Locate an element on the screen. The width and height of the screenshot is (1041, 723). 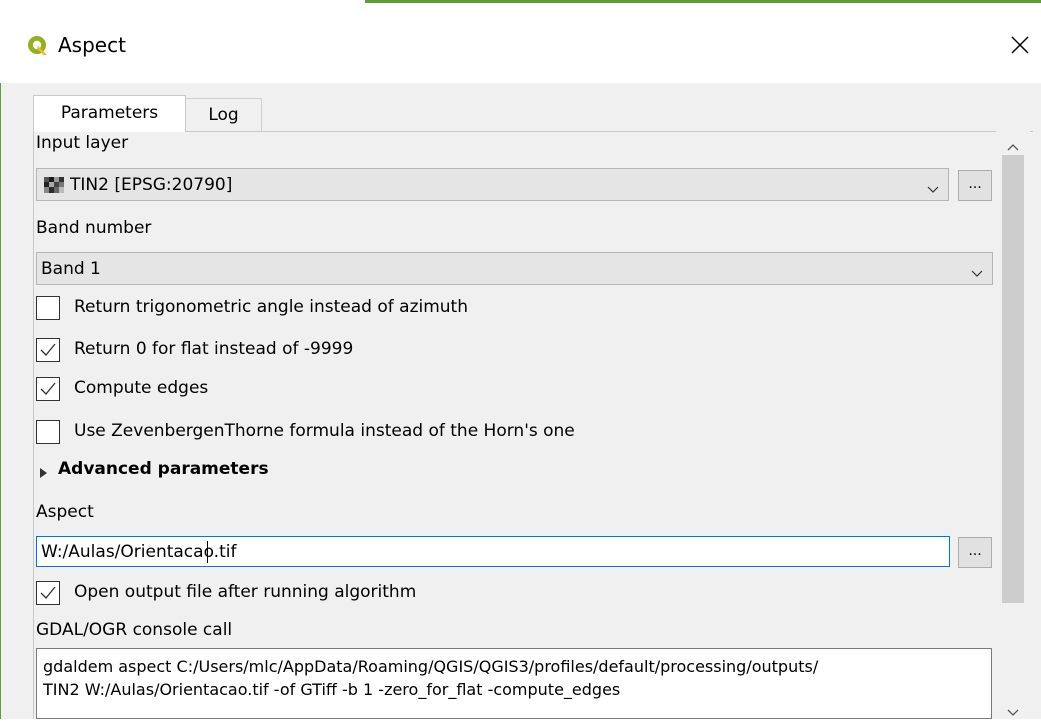
advanced-parameters-label: Advanced parameters is located at coordinates (163, 469).